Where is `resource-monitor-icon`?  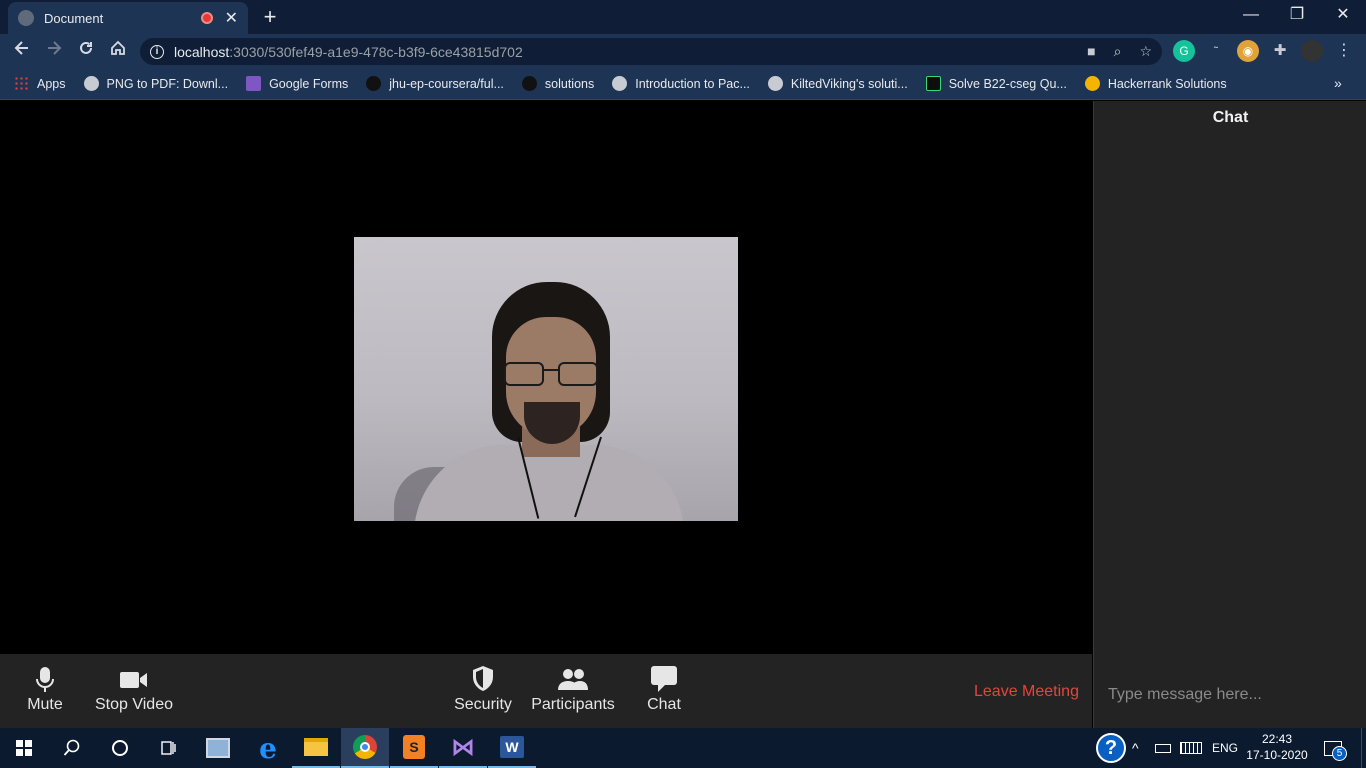
resource-monitor-icon is located at coordinates (218, 748).